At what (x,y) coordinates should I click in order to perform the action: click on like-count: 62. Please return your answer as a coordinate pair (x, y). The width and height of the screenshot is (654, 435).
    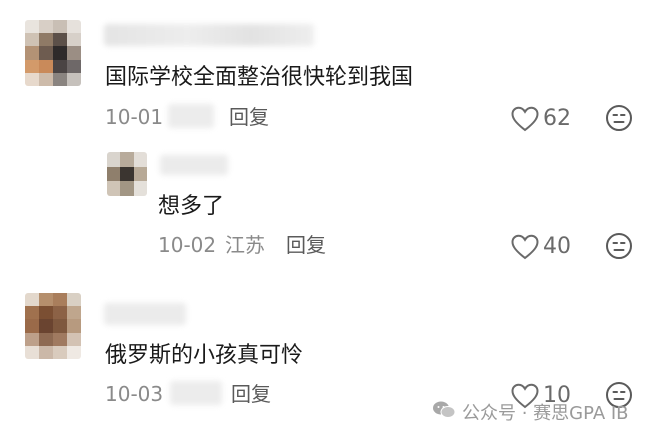
    Looking at the image, I should click on (557, 118).